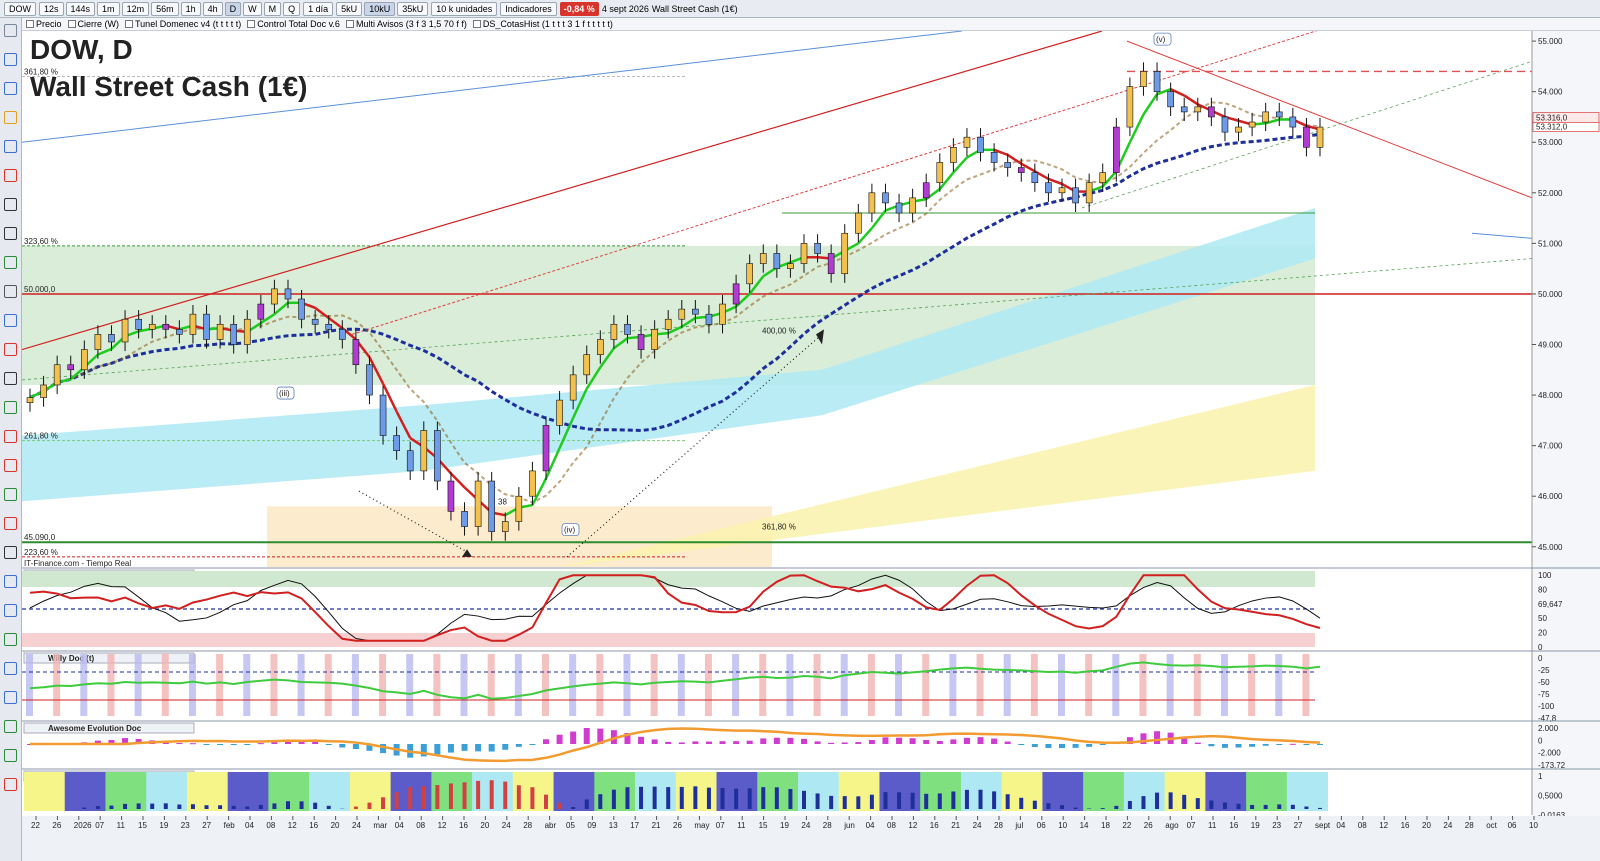  I want to click on timeframe-button-W: W, so click(252, 8).